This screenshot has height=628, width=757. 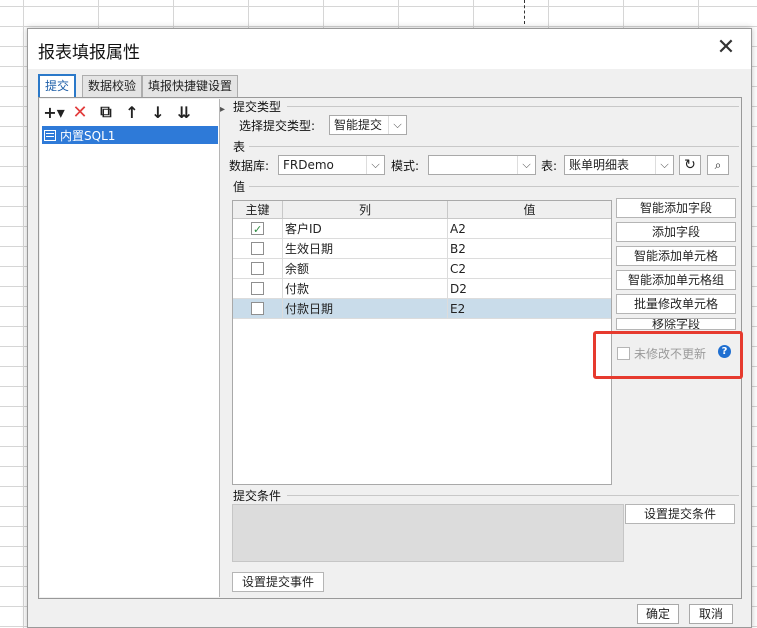 What do you see at coordinates (158, 112) in the screenshot?
I see `move-down-icon: ↓` at bounding box center [158, 112].